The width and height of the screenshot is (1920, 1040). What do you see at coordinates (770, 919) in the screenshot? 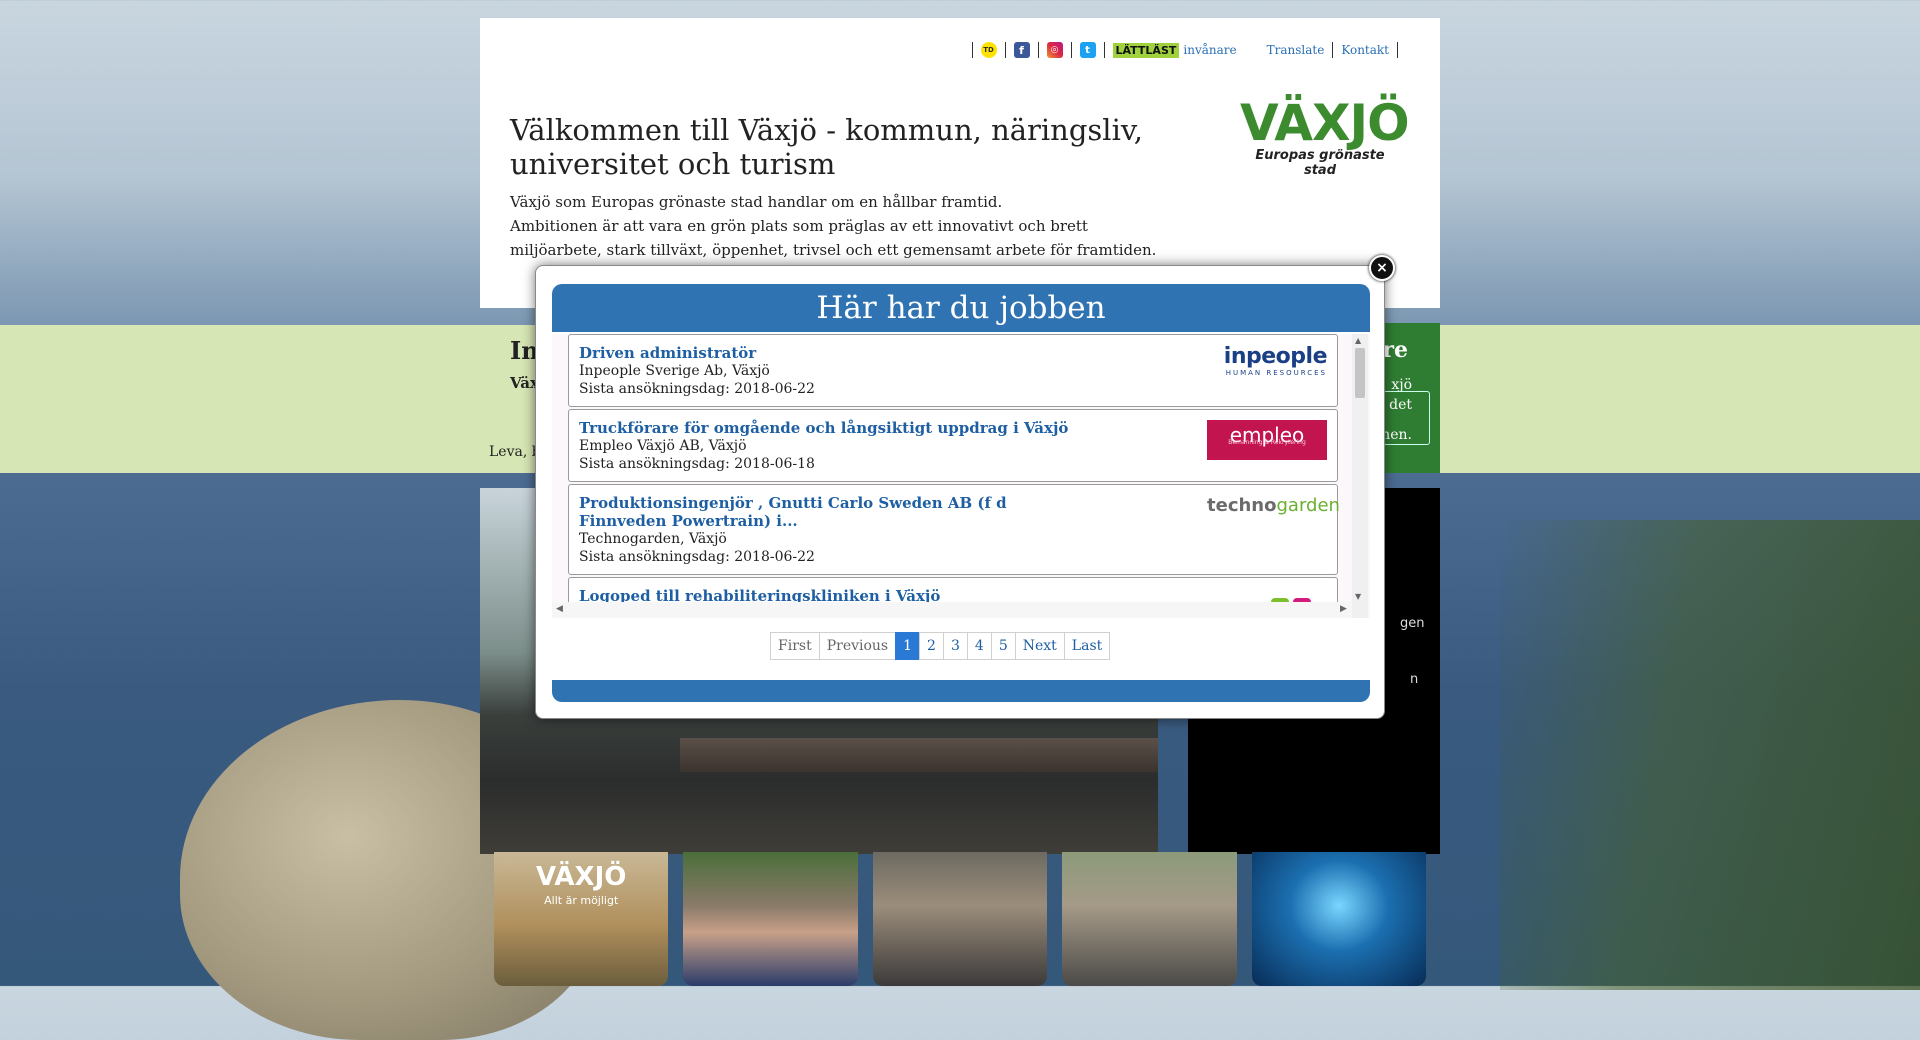
I see `thumbnail-portrait` at bounding box center [770, 919].